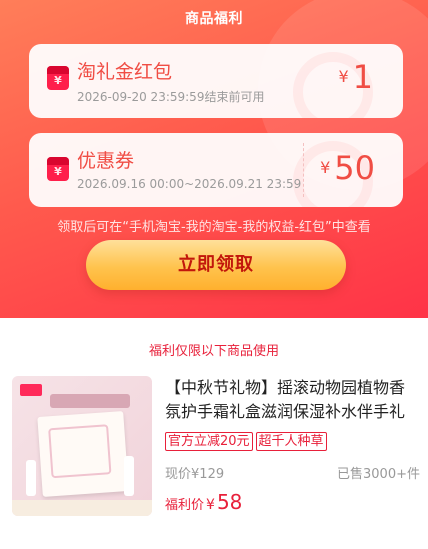 The width and height of the screenshot is (428, 549). I want to click on current-price-value: 129, so click(212, 474).